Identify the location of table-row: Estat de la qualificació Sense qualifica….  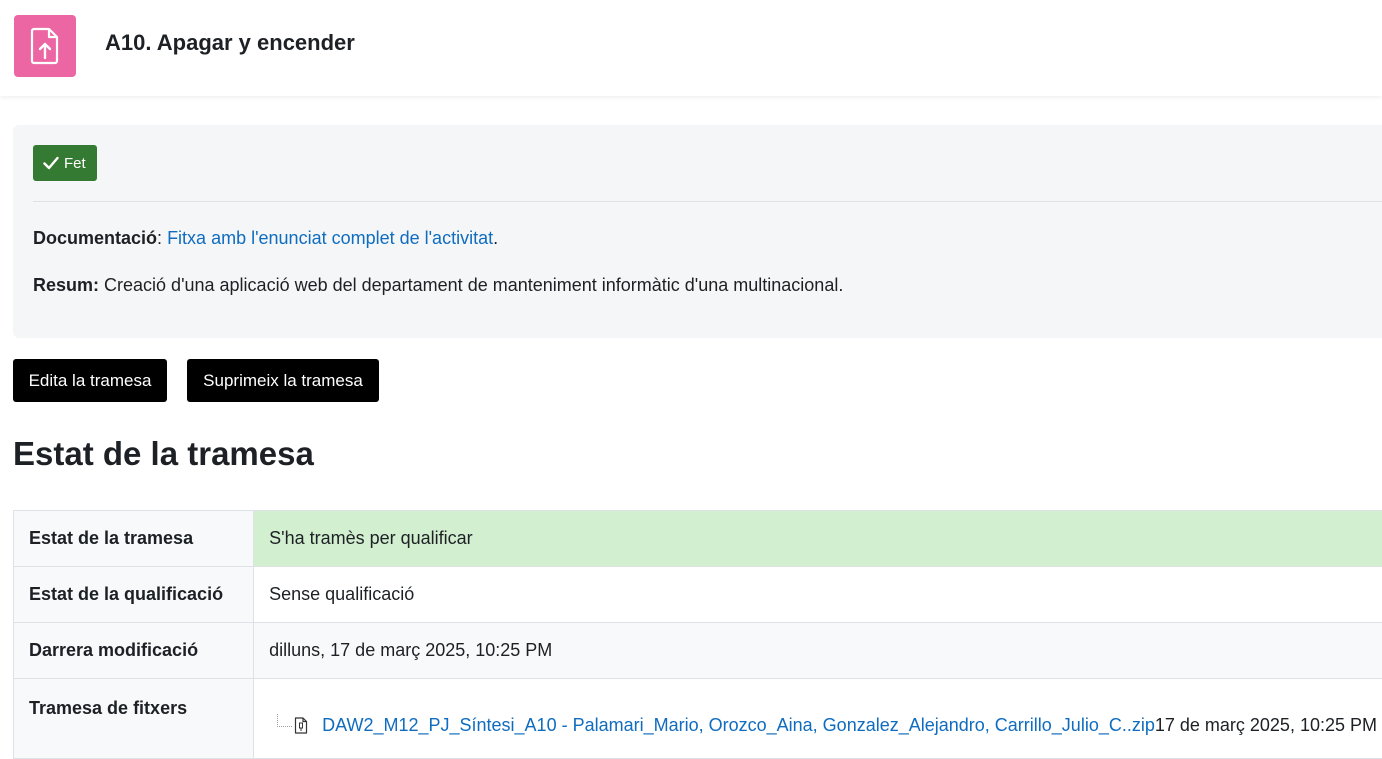
(698, 595).